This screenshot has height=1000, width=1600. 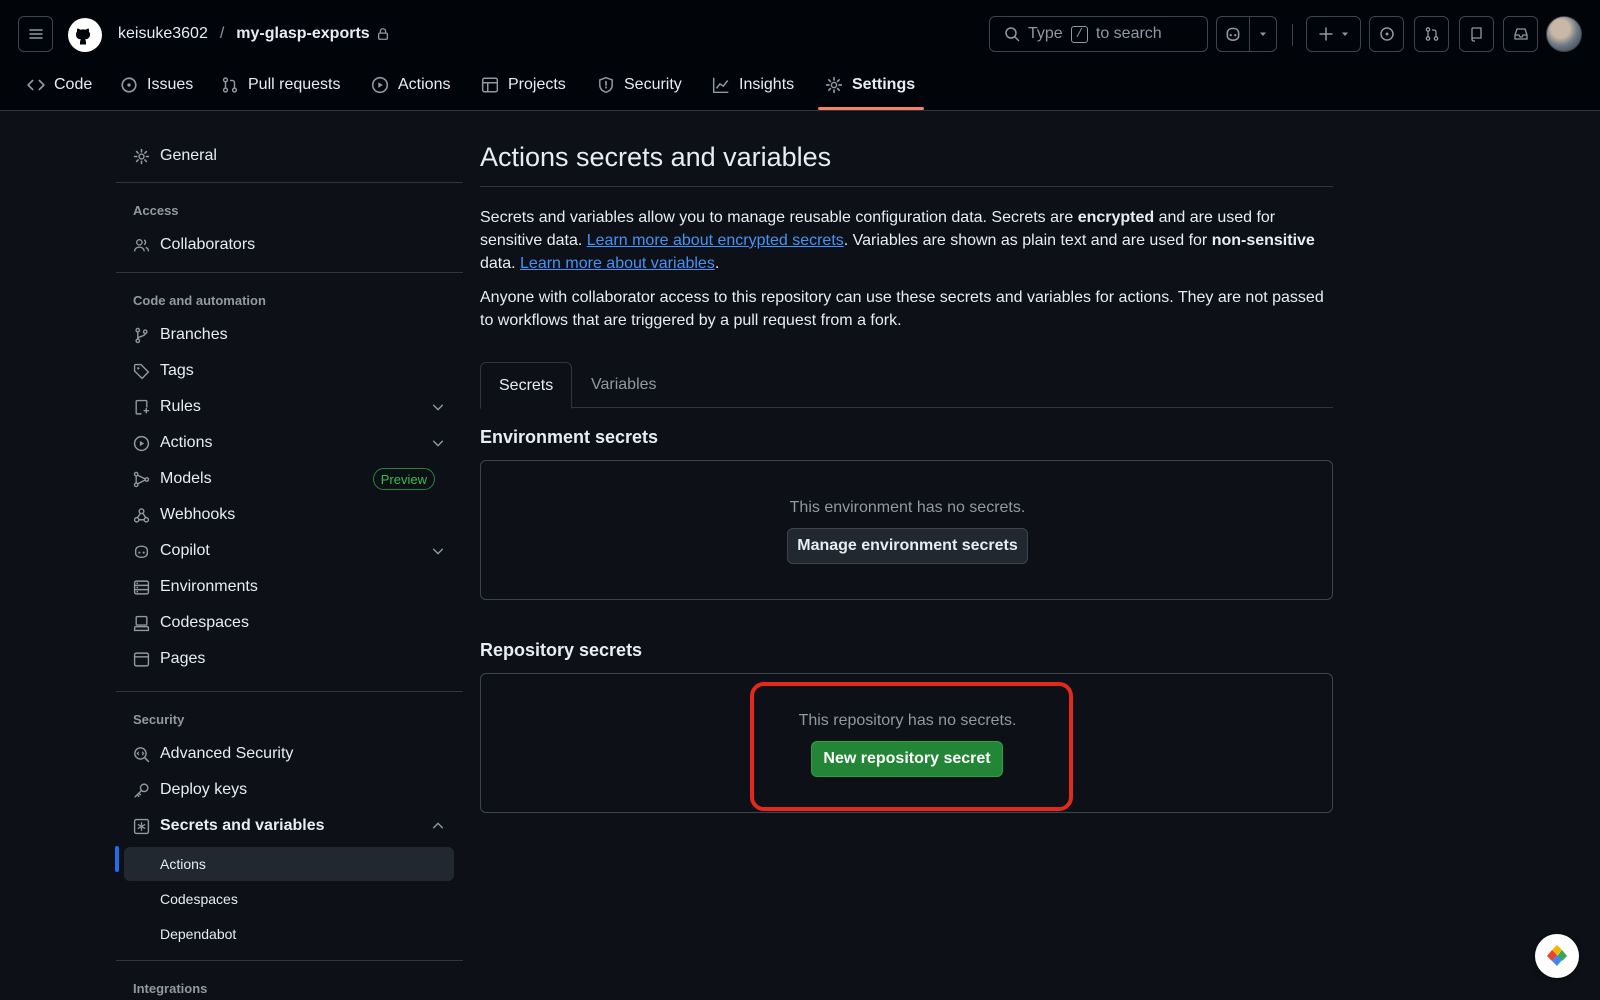 I want to click on tab-secrets: Secrets, so click(x=526, y=385).